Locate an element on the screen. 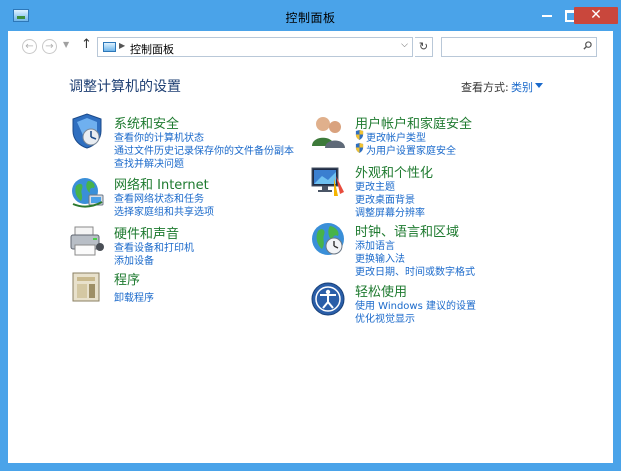 The height and width of the screenshot is (471, 621). category-link: 为用户设置家庭安全 is located at coordinates (411, 149).